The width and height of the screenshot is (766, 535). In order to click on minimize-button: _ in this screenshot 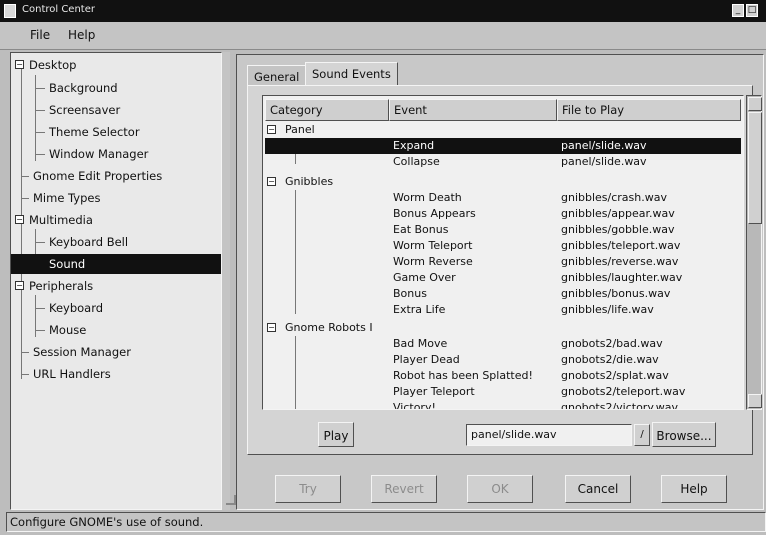, I will do `click(738, 10)`.